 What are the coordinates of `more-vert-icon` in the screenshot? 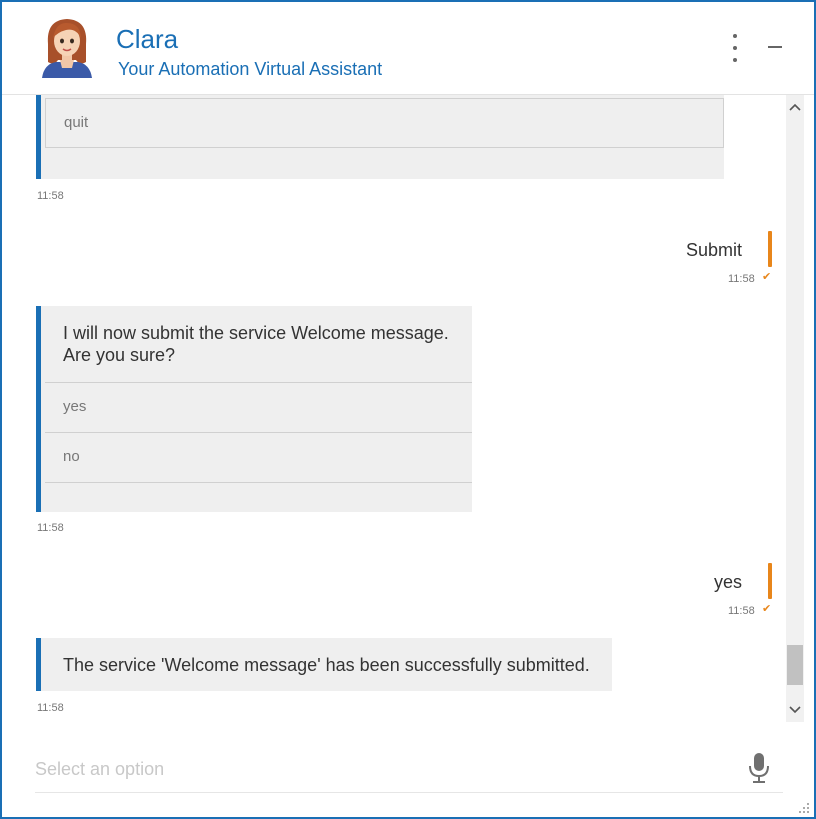 It's located at (735, 36).